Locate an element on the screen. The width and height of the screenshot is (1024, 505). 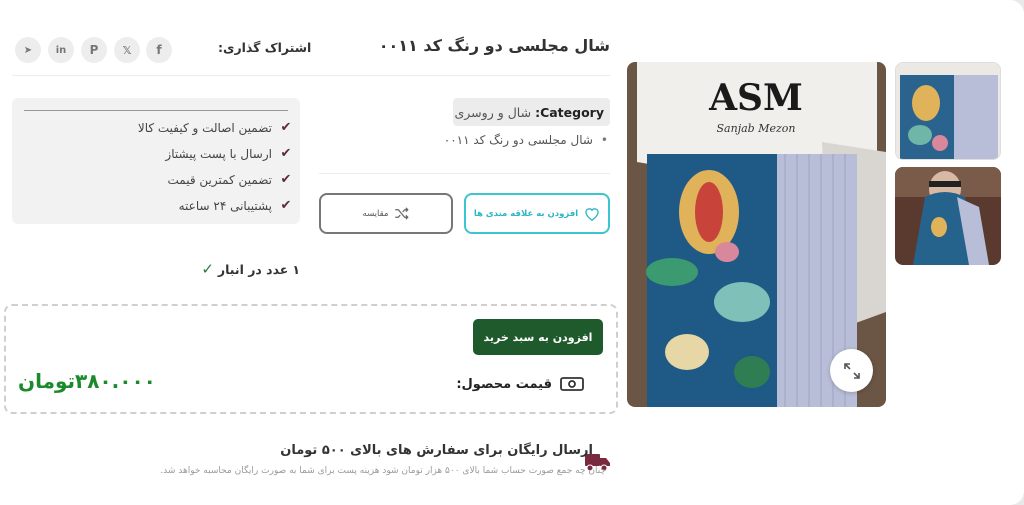
category-link: شال و روسری is located at coordinates (493, 112).